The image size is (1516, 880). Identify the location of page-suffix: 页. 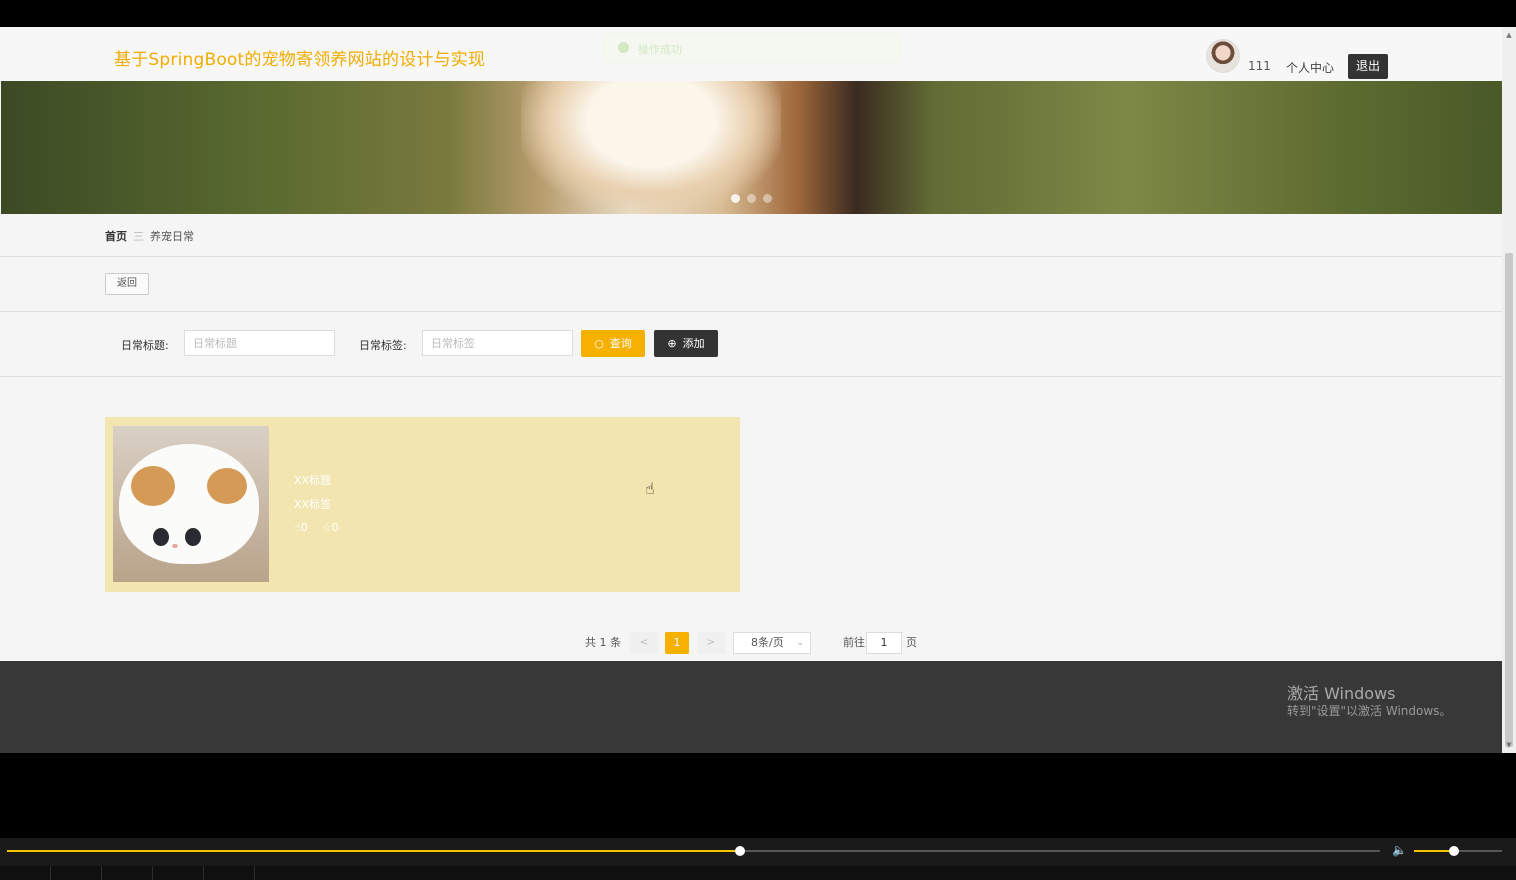
(911, 642).